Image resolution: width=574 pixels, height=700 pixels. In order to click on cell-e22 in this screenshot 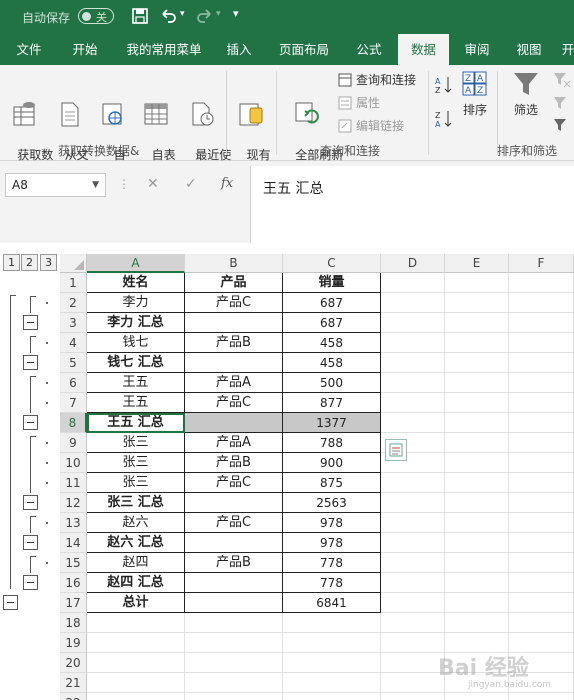, I will do `click(477, 696)`.